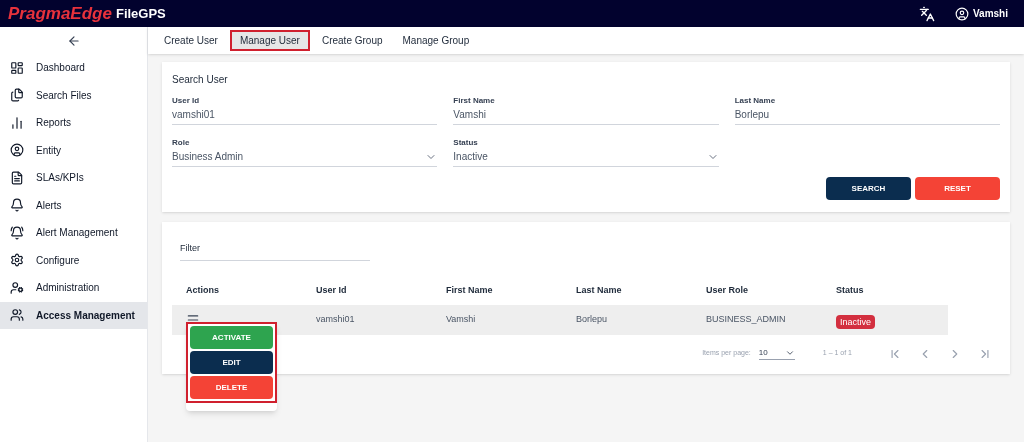 The image size is (1024, 442). What do you see at coordinates (60, 13) in the screenshot?
I see `brand-logo: PragmaEdge` at bounding box center [60, 13].